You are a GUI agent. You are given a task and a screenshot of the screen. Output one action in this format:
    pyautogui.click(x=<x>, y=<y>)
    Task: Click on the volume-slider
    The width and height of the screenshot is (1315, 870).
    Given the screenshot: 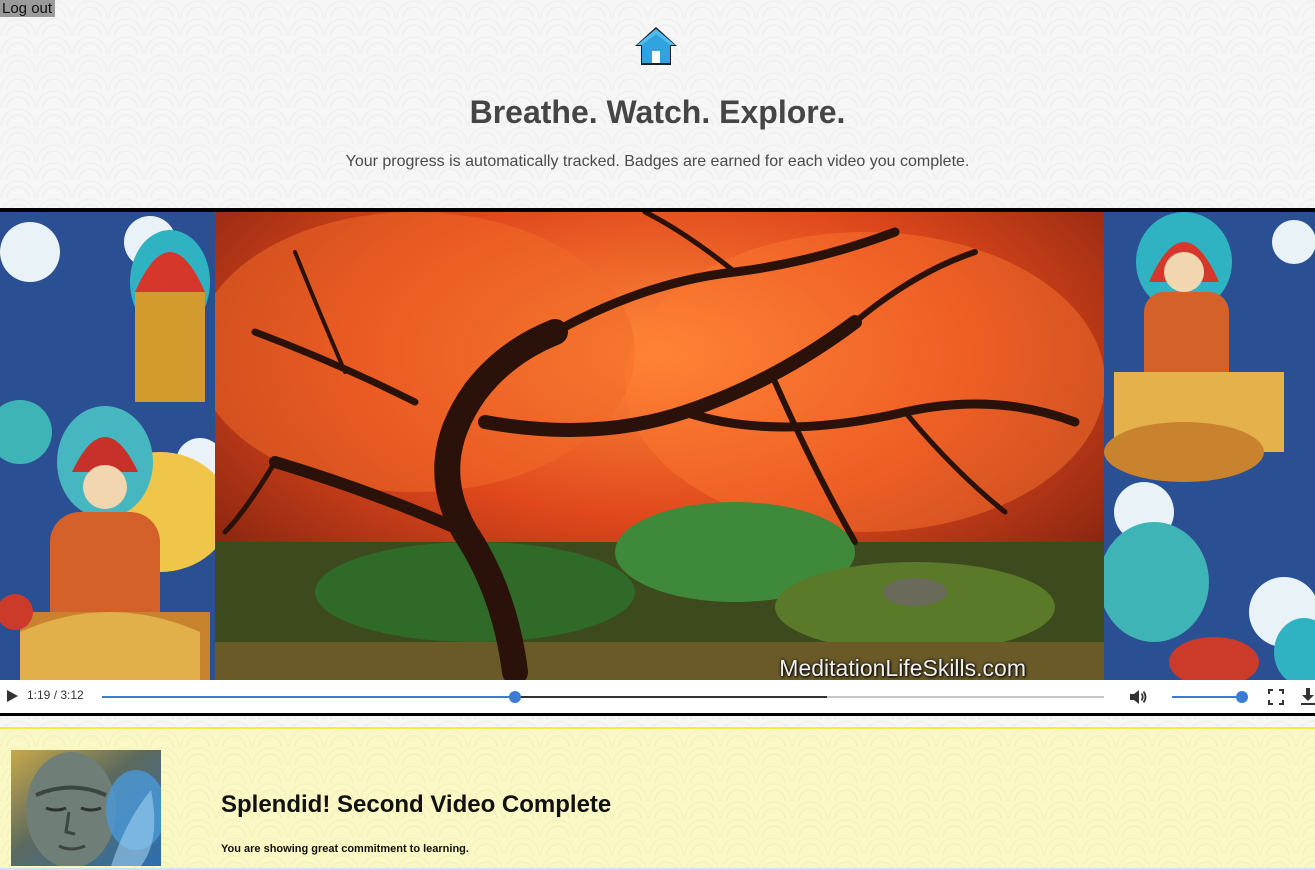 What is the action you would take?
    pyautogui.click(x=1210, y=697)
    